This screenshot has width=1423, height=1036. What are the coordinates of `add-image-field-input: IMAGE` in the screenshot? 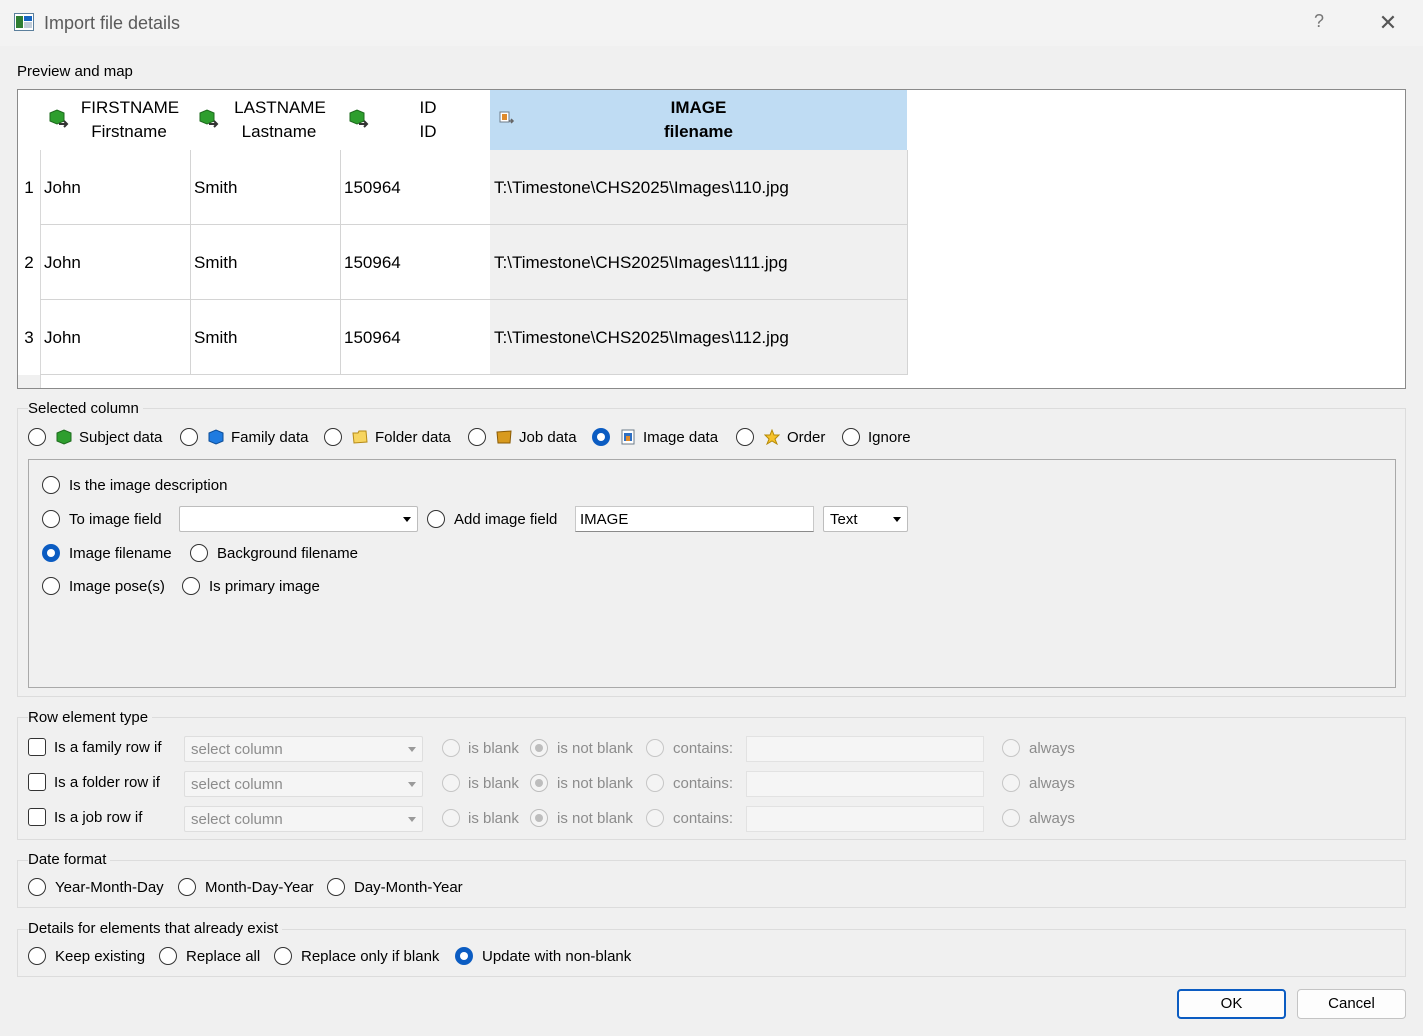 It's located at (694, 519).